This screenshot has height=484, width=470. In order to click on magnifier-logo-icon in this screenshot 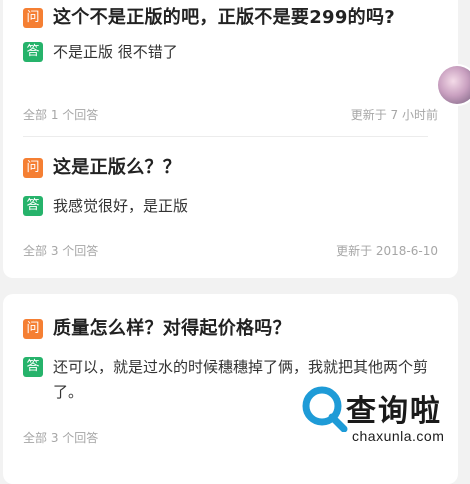, I will do `click(325, 409)`.